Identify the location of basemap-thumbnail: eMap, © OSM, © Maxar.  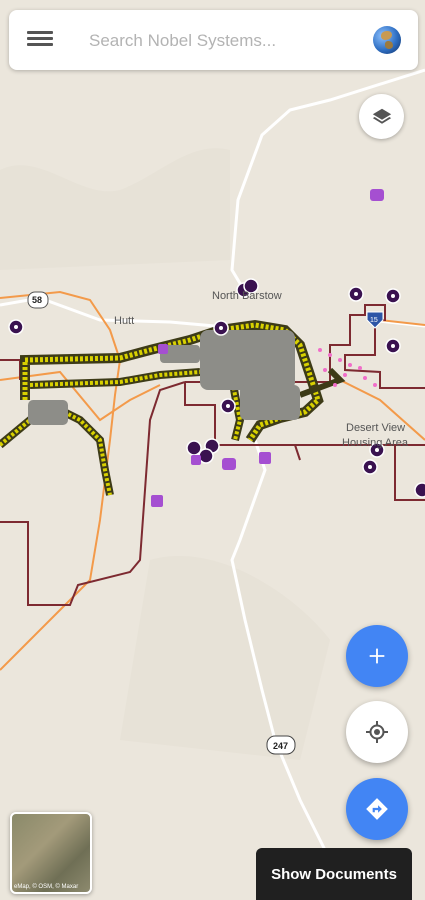
(51, 853).